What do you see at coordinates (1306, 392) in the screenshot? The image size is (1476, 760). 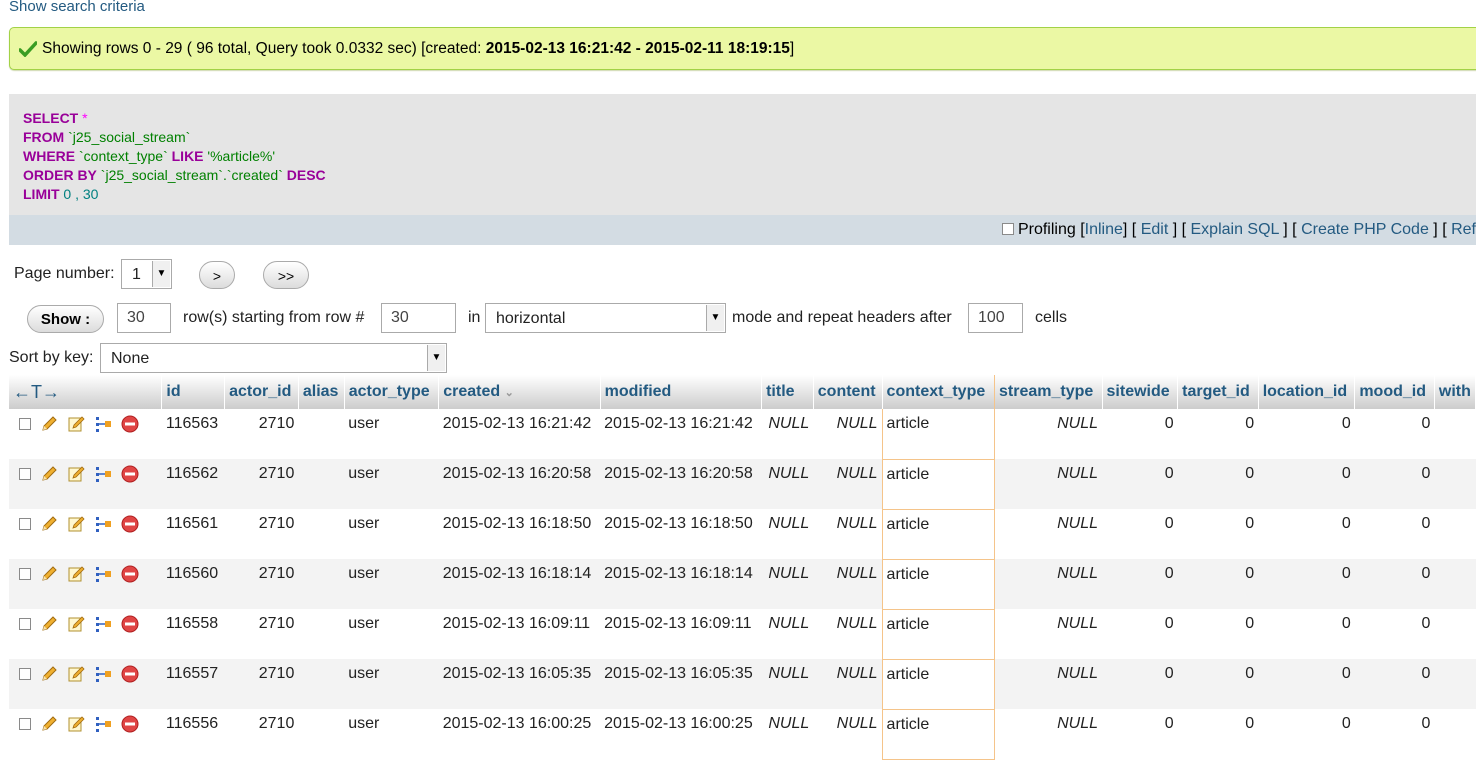 I see `col-header-location-id: location_id` at bounding box center [1306, 392].